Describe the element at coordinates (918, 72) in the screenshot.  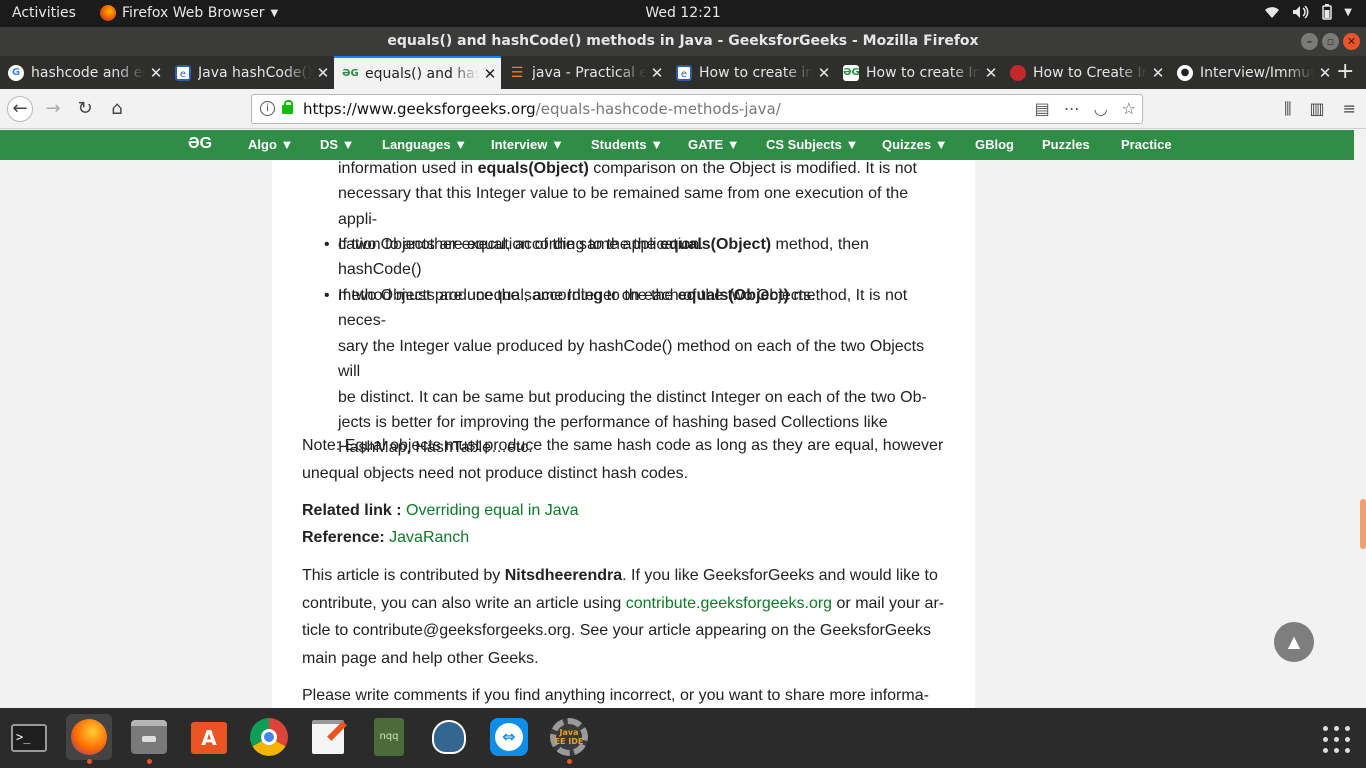
I see `tab-how-to-create-2: ƏG How to create Immutable ✕` at that location.